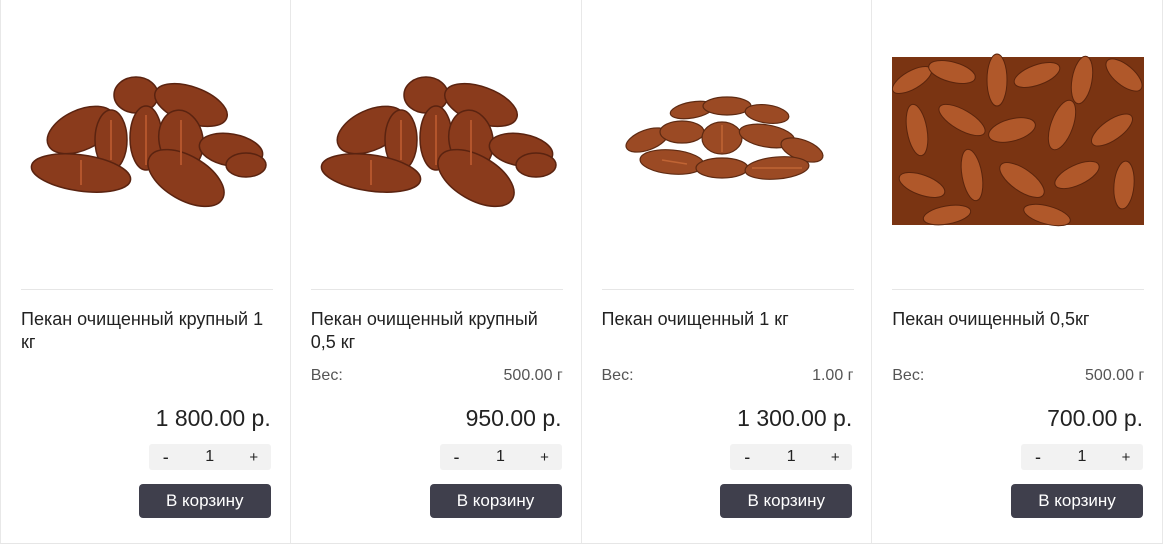  I want to click on product-title: Пекан очищенный крупный 1 кг, so click(147, 331).